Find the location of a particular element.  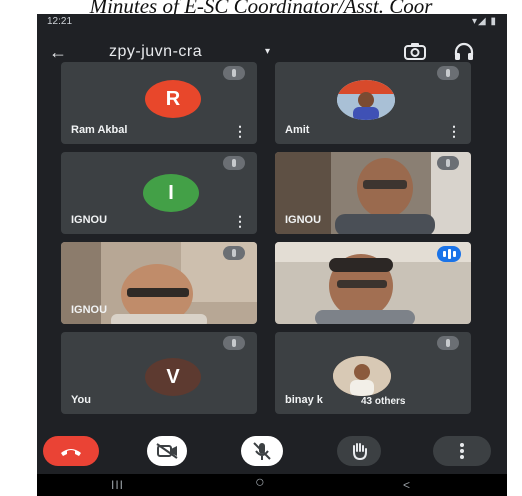

participant-tile: binay k 43 others is located at coordinates (373, 373).